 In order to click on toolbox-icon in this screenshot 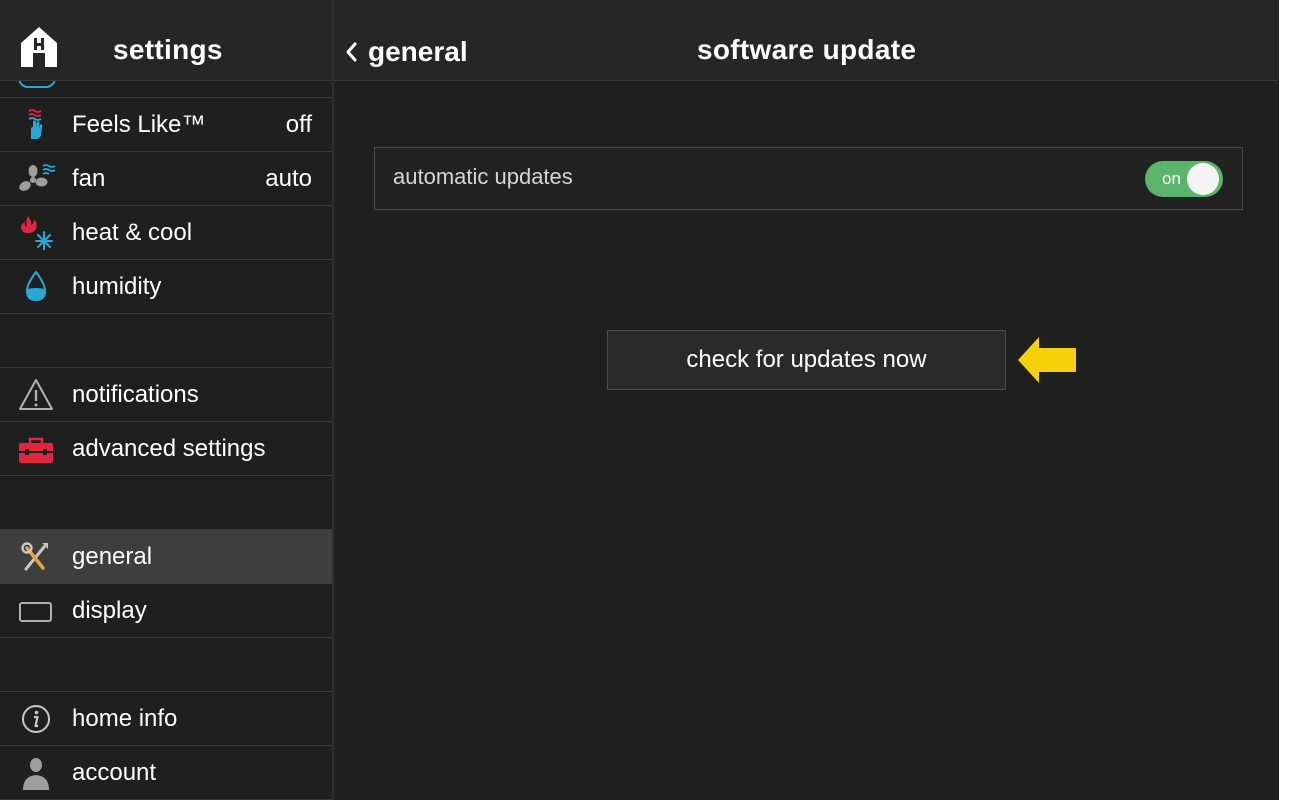, I will do `click(36, 449)`.